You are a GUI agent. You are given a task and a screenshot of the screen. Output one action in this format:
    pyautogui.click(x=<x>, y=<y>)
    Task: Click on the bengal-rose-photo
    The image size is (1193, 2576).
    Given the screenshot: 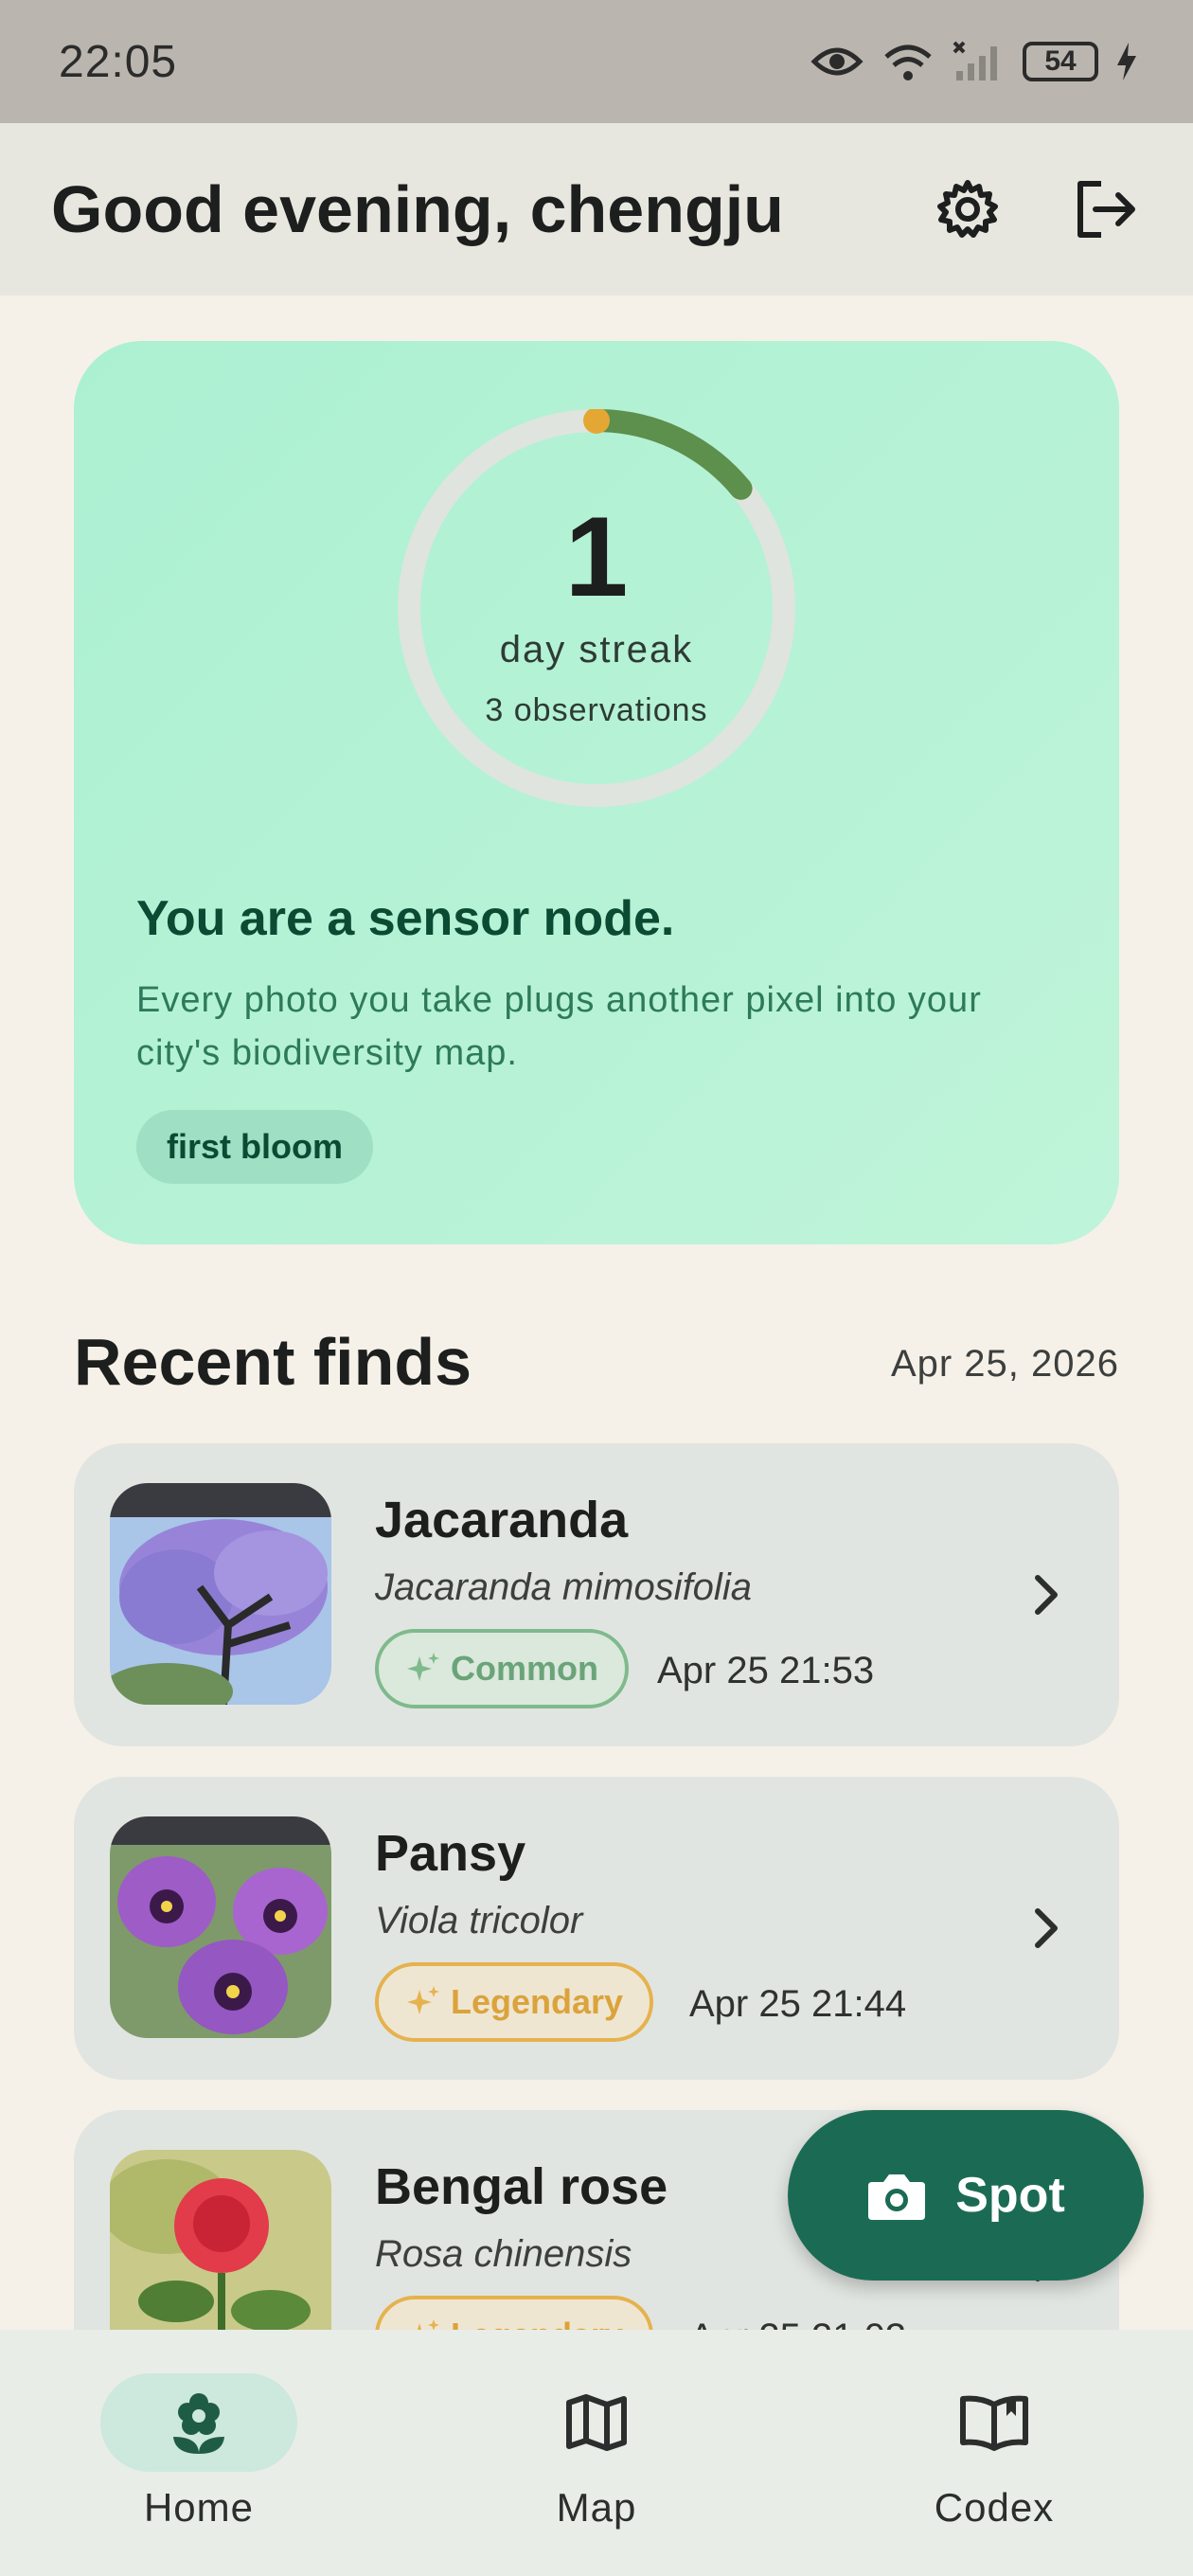 What is the action you would take?
    pyautogui.click(x=220, y=2240)
    